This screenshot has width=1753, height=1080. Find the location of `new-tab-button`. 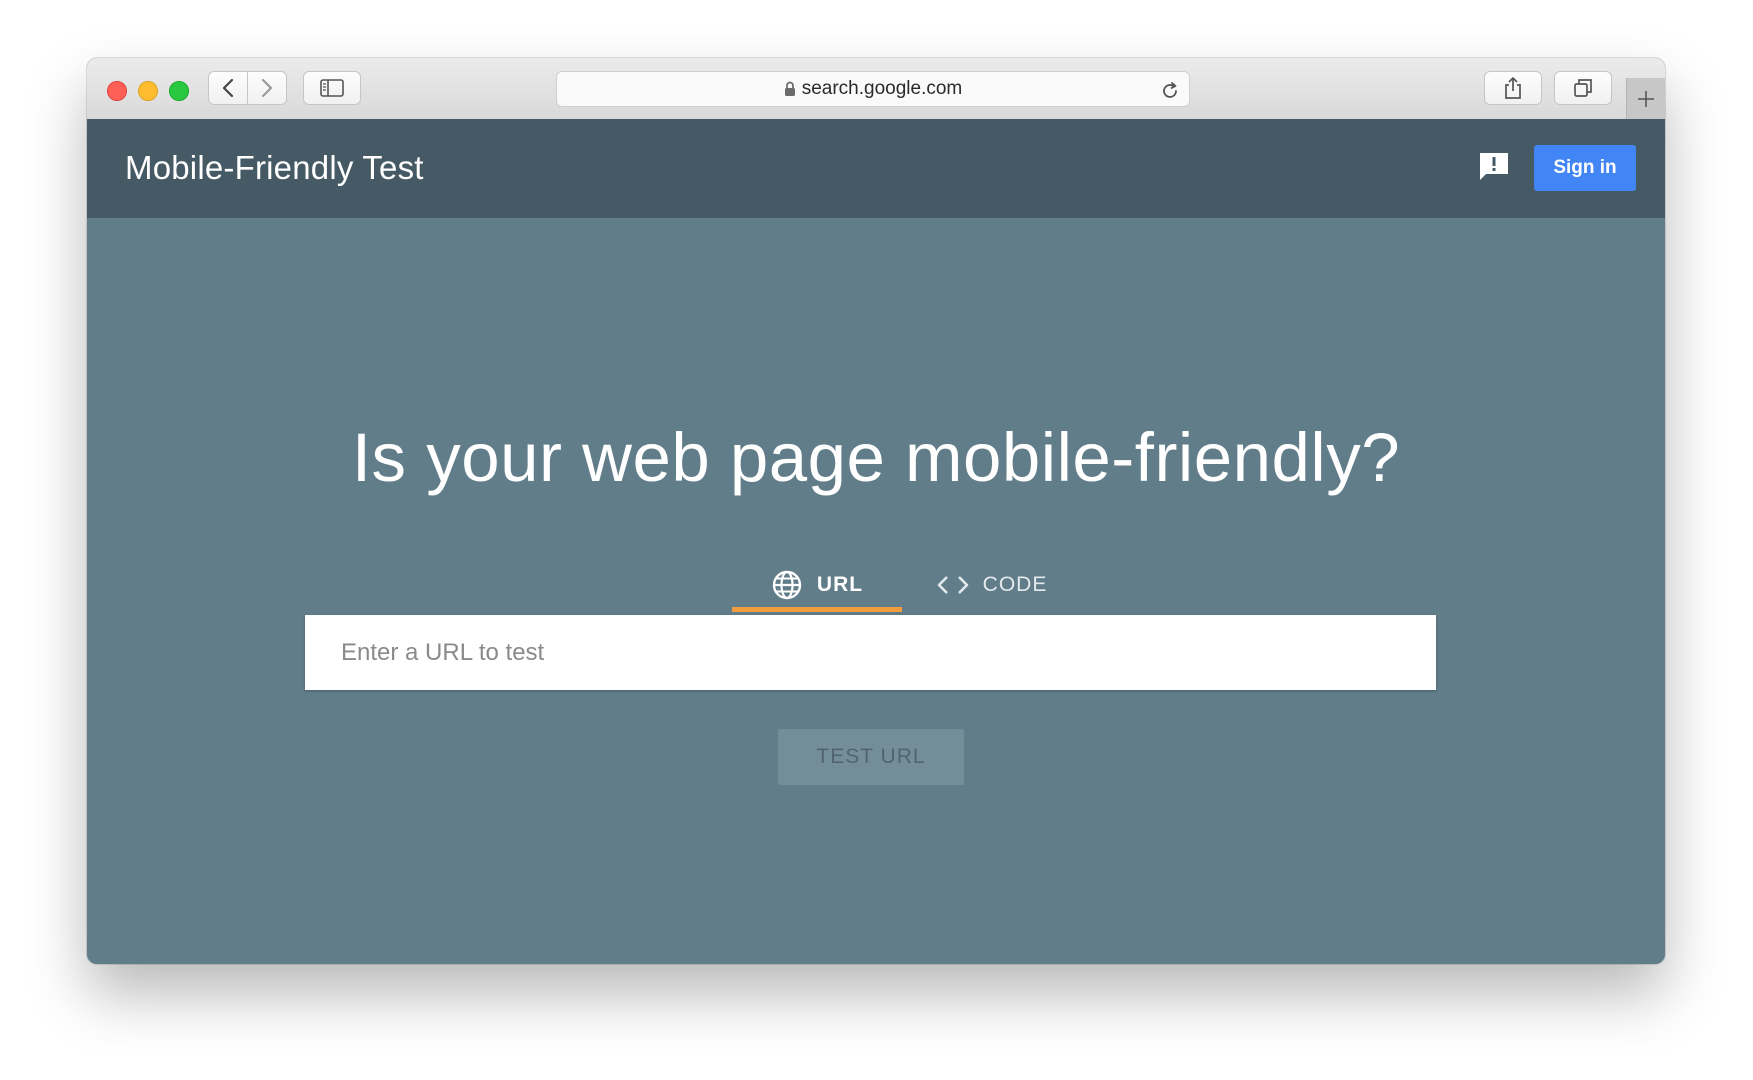

new-tab-button is located at coordinates (1645, 98).